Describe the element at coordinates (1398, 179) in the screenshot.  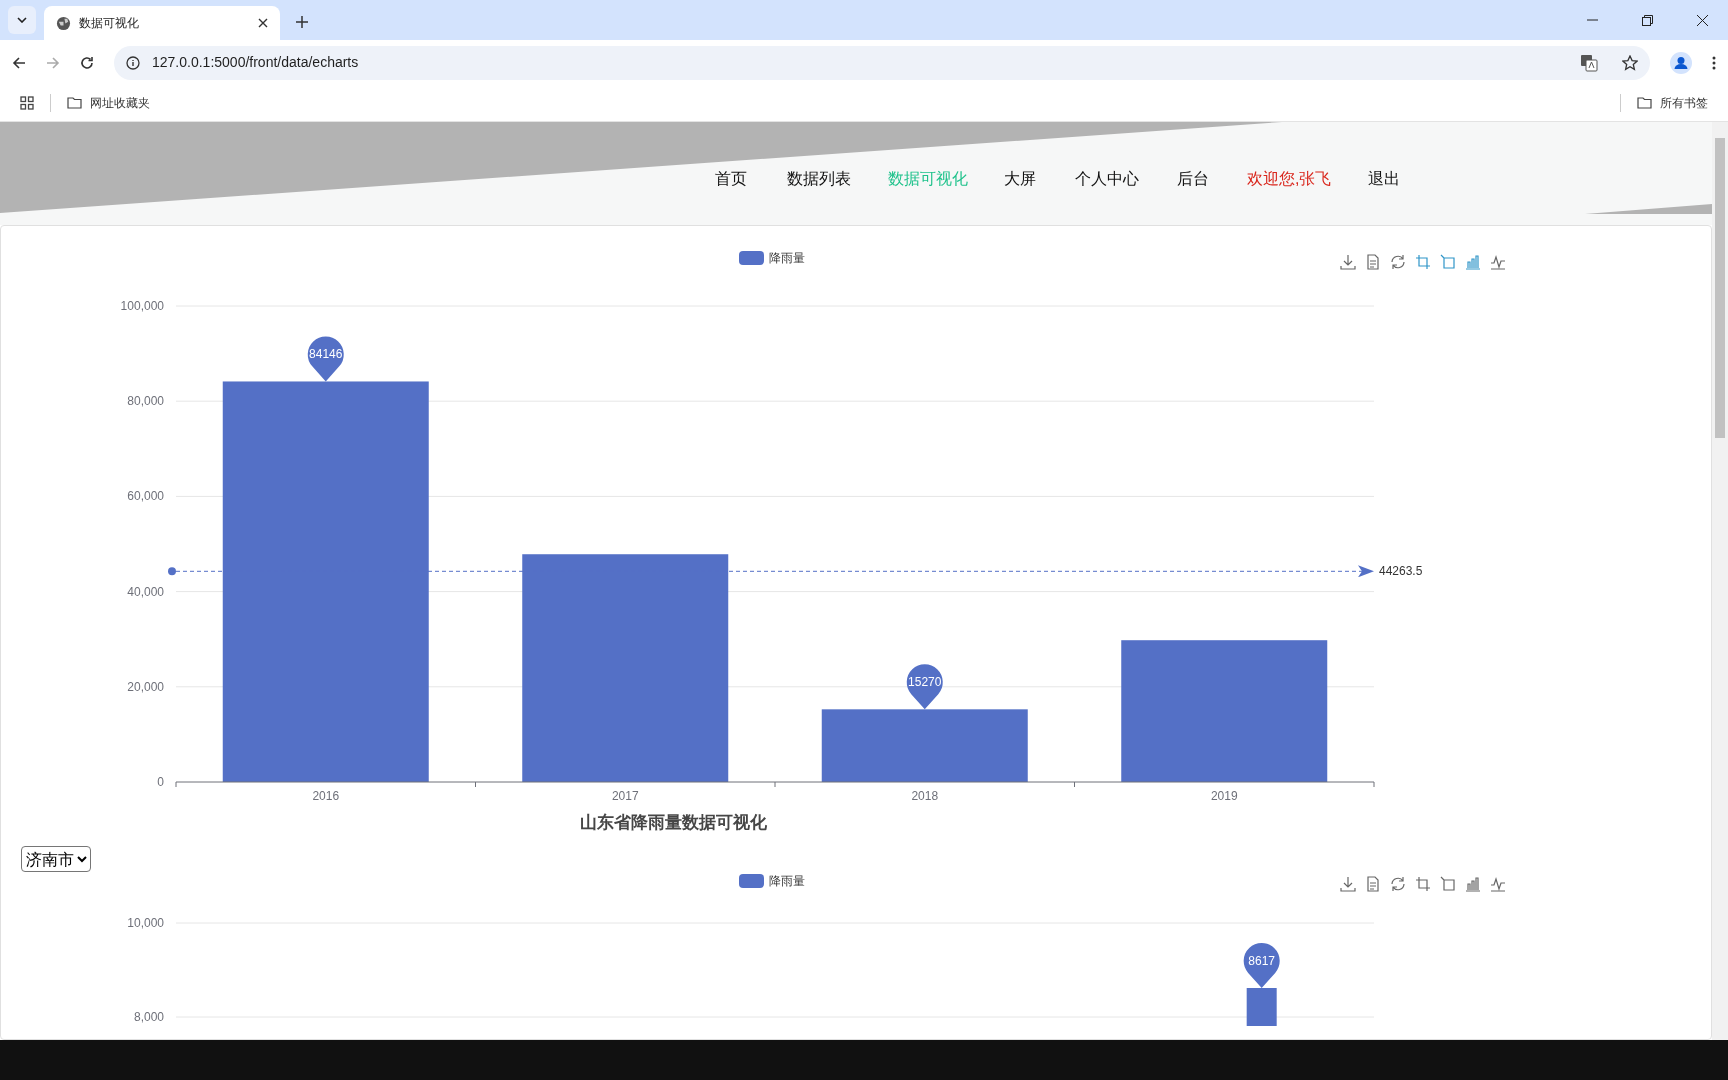
I see `nav-link: 退出` at that location.